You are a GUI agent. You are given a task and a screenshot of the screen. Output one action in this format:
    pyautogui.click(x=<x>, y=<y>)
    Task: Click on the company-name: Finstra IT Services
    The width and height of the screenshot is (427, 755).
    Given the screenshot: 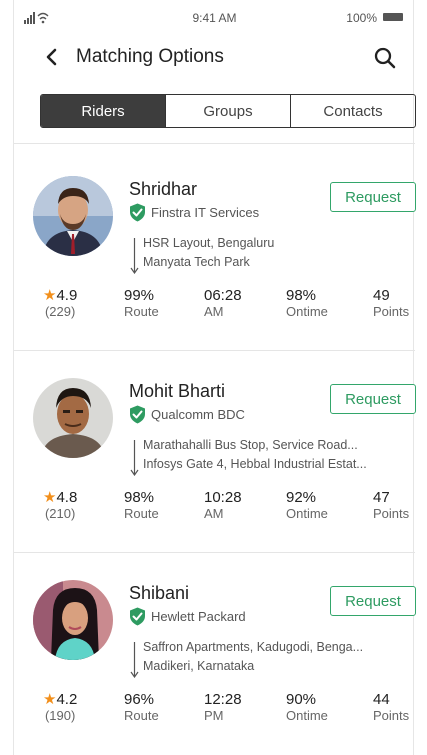 What is the action you would take?
    pyautogui.click(x=205, y=212)
    